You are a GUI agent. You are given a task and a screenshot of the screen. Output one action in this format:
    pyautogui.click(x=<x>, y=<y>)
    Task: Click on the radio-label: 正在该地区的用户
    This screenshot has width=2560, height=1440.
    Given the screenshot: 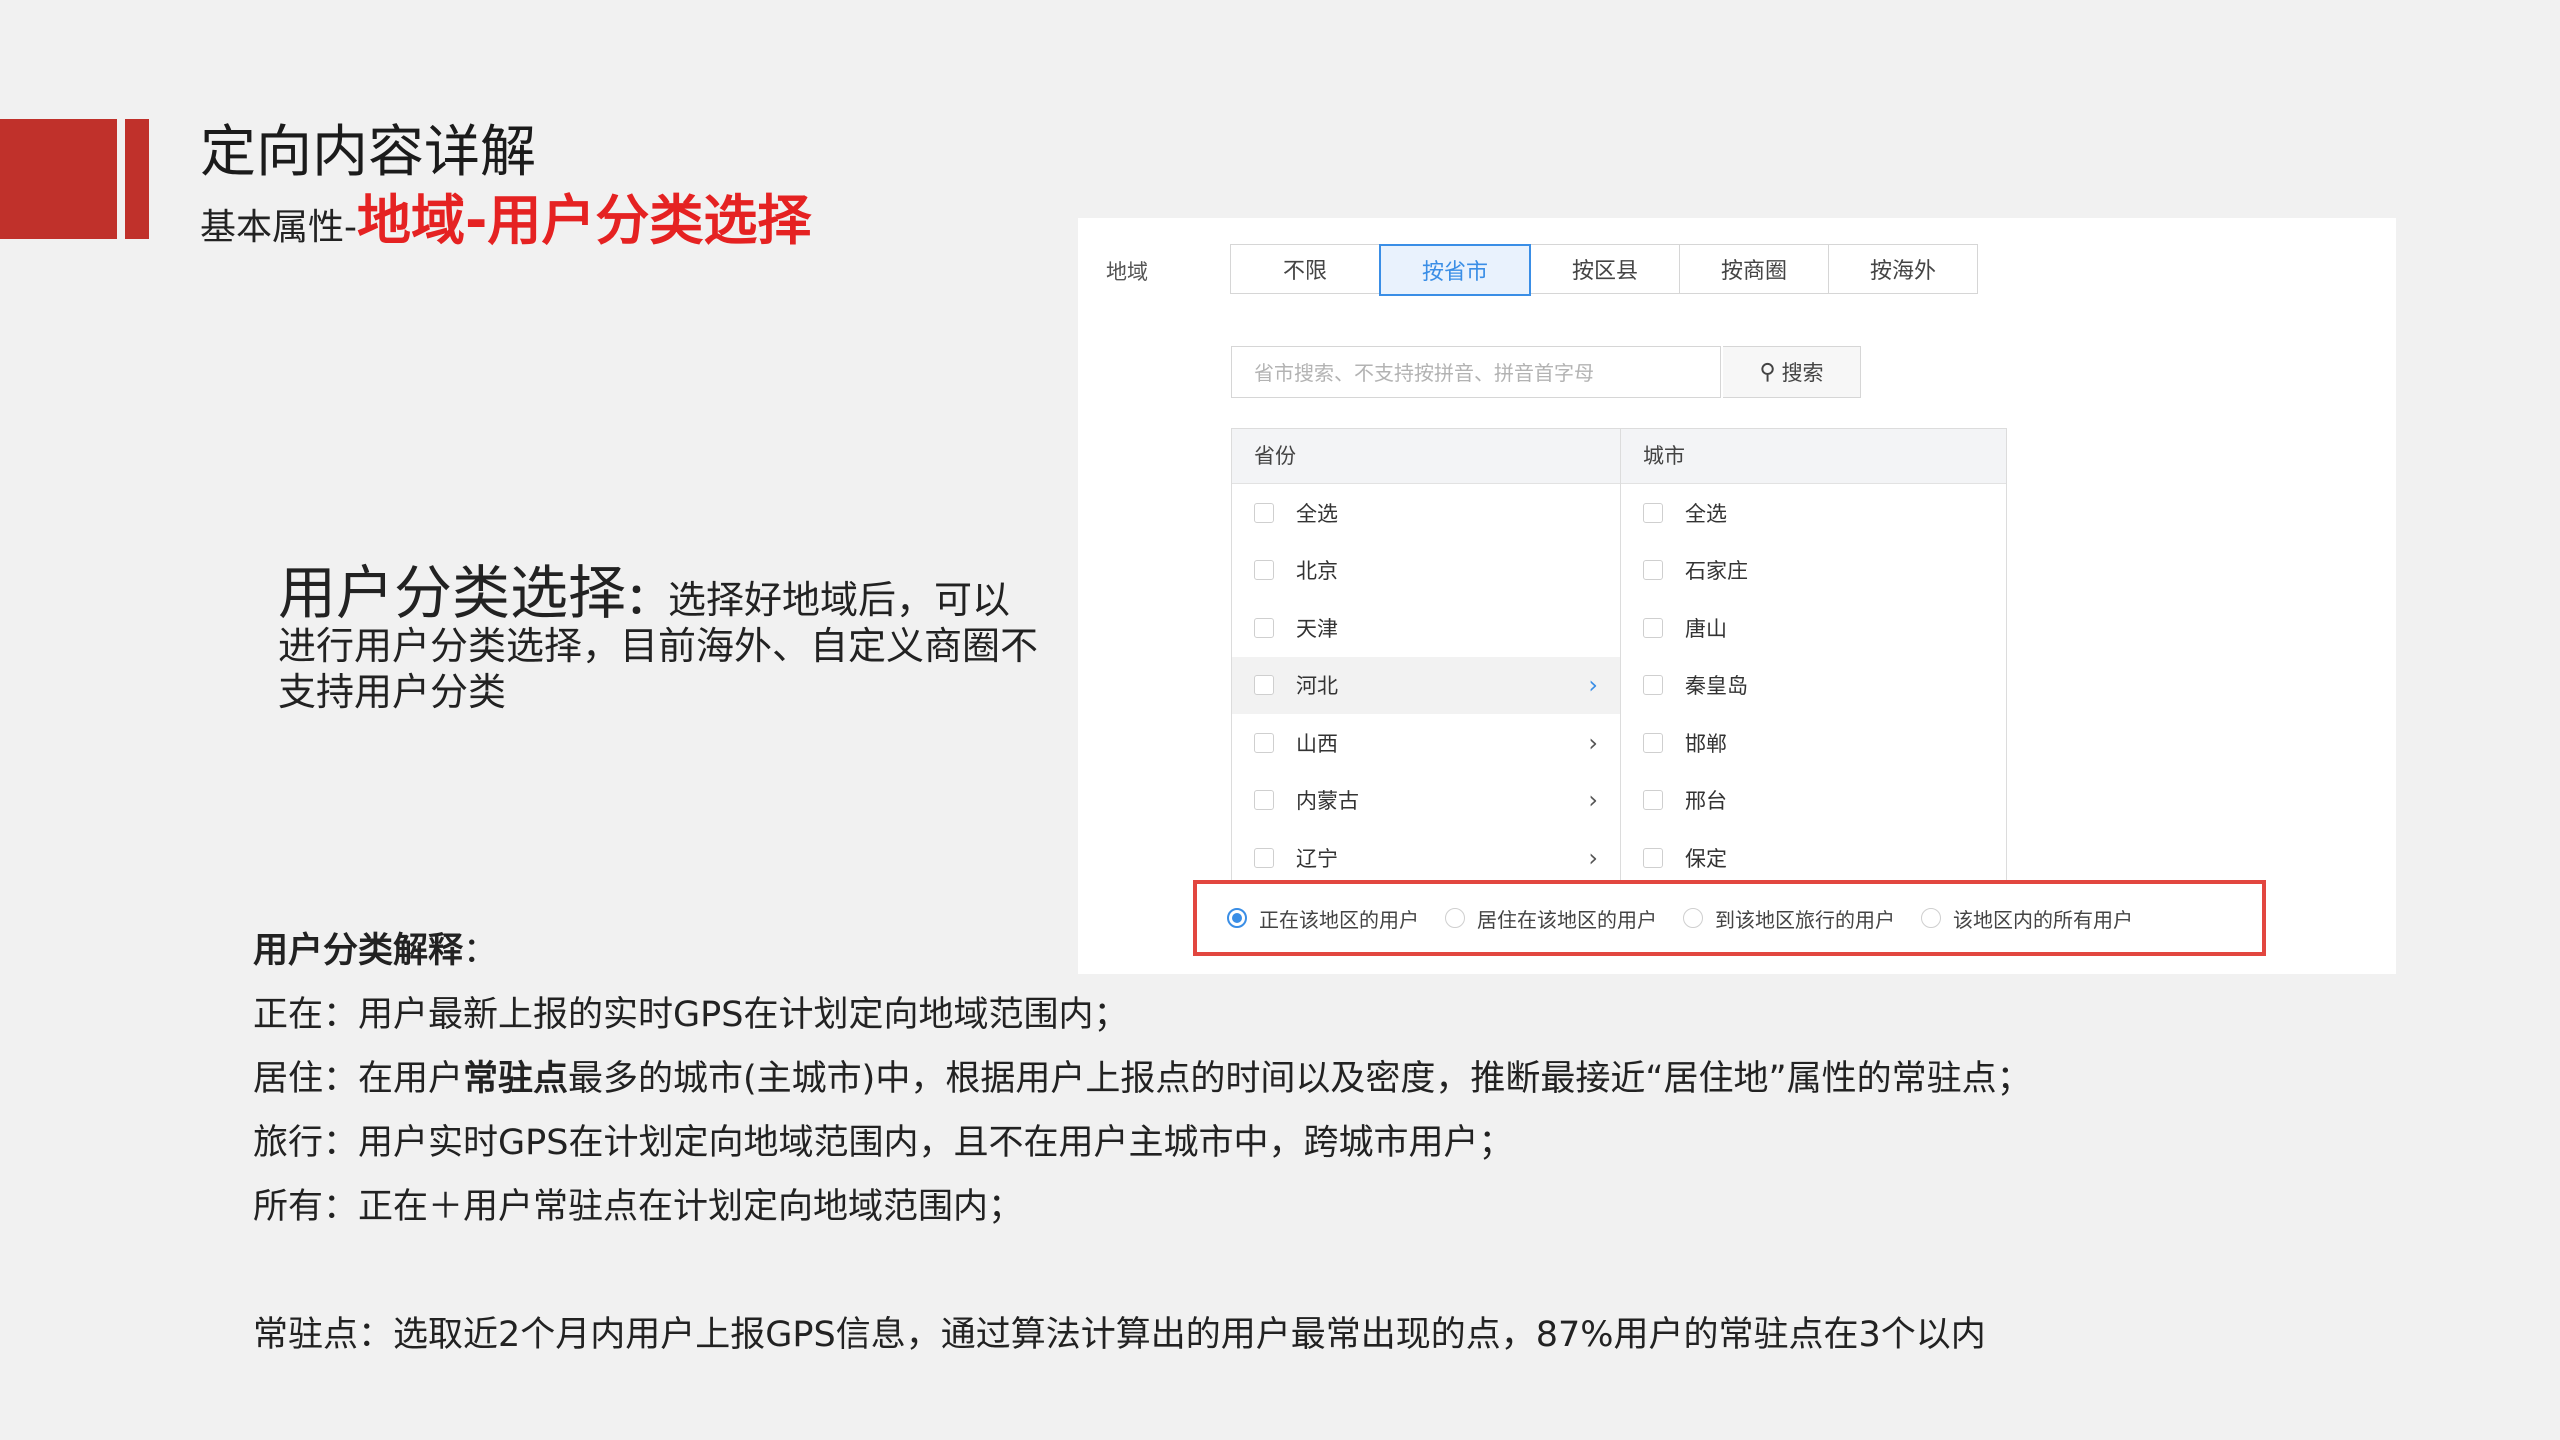 What is the action you would take?
    pyautogui.click(x=1339, y=918)
    